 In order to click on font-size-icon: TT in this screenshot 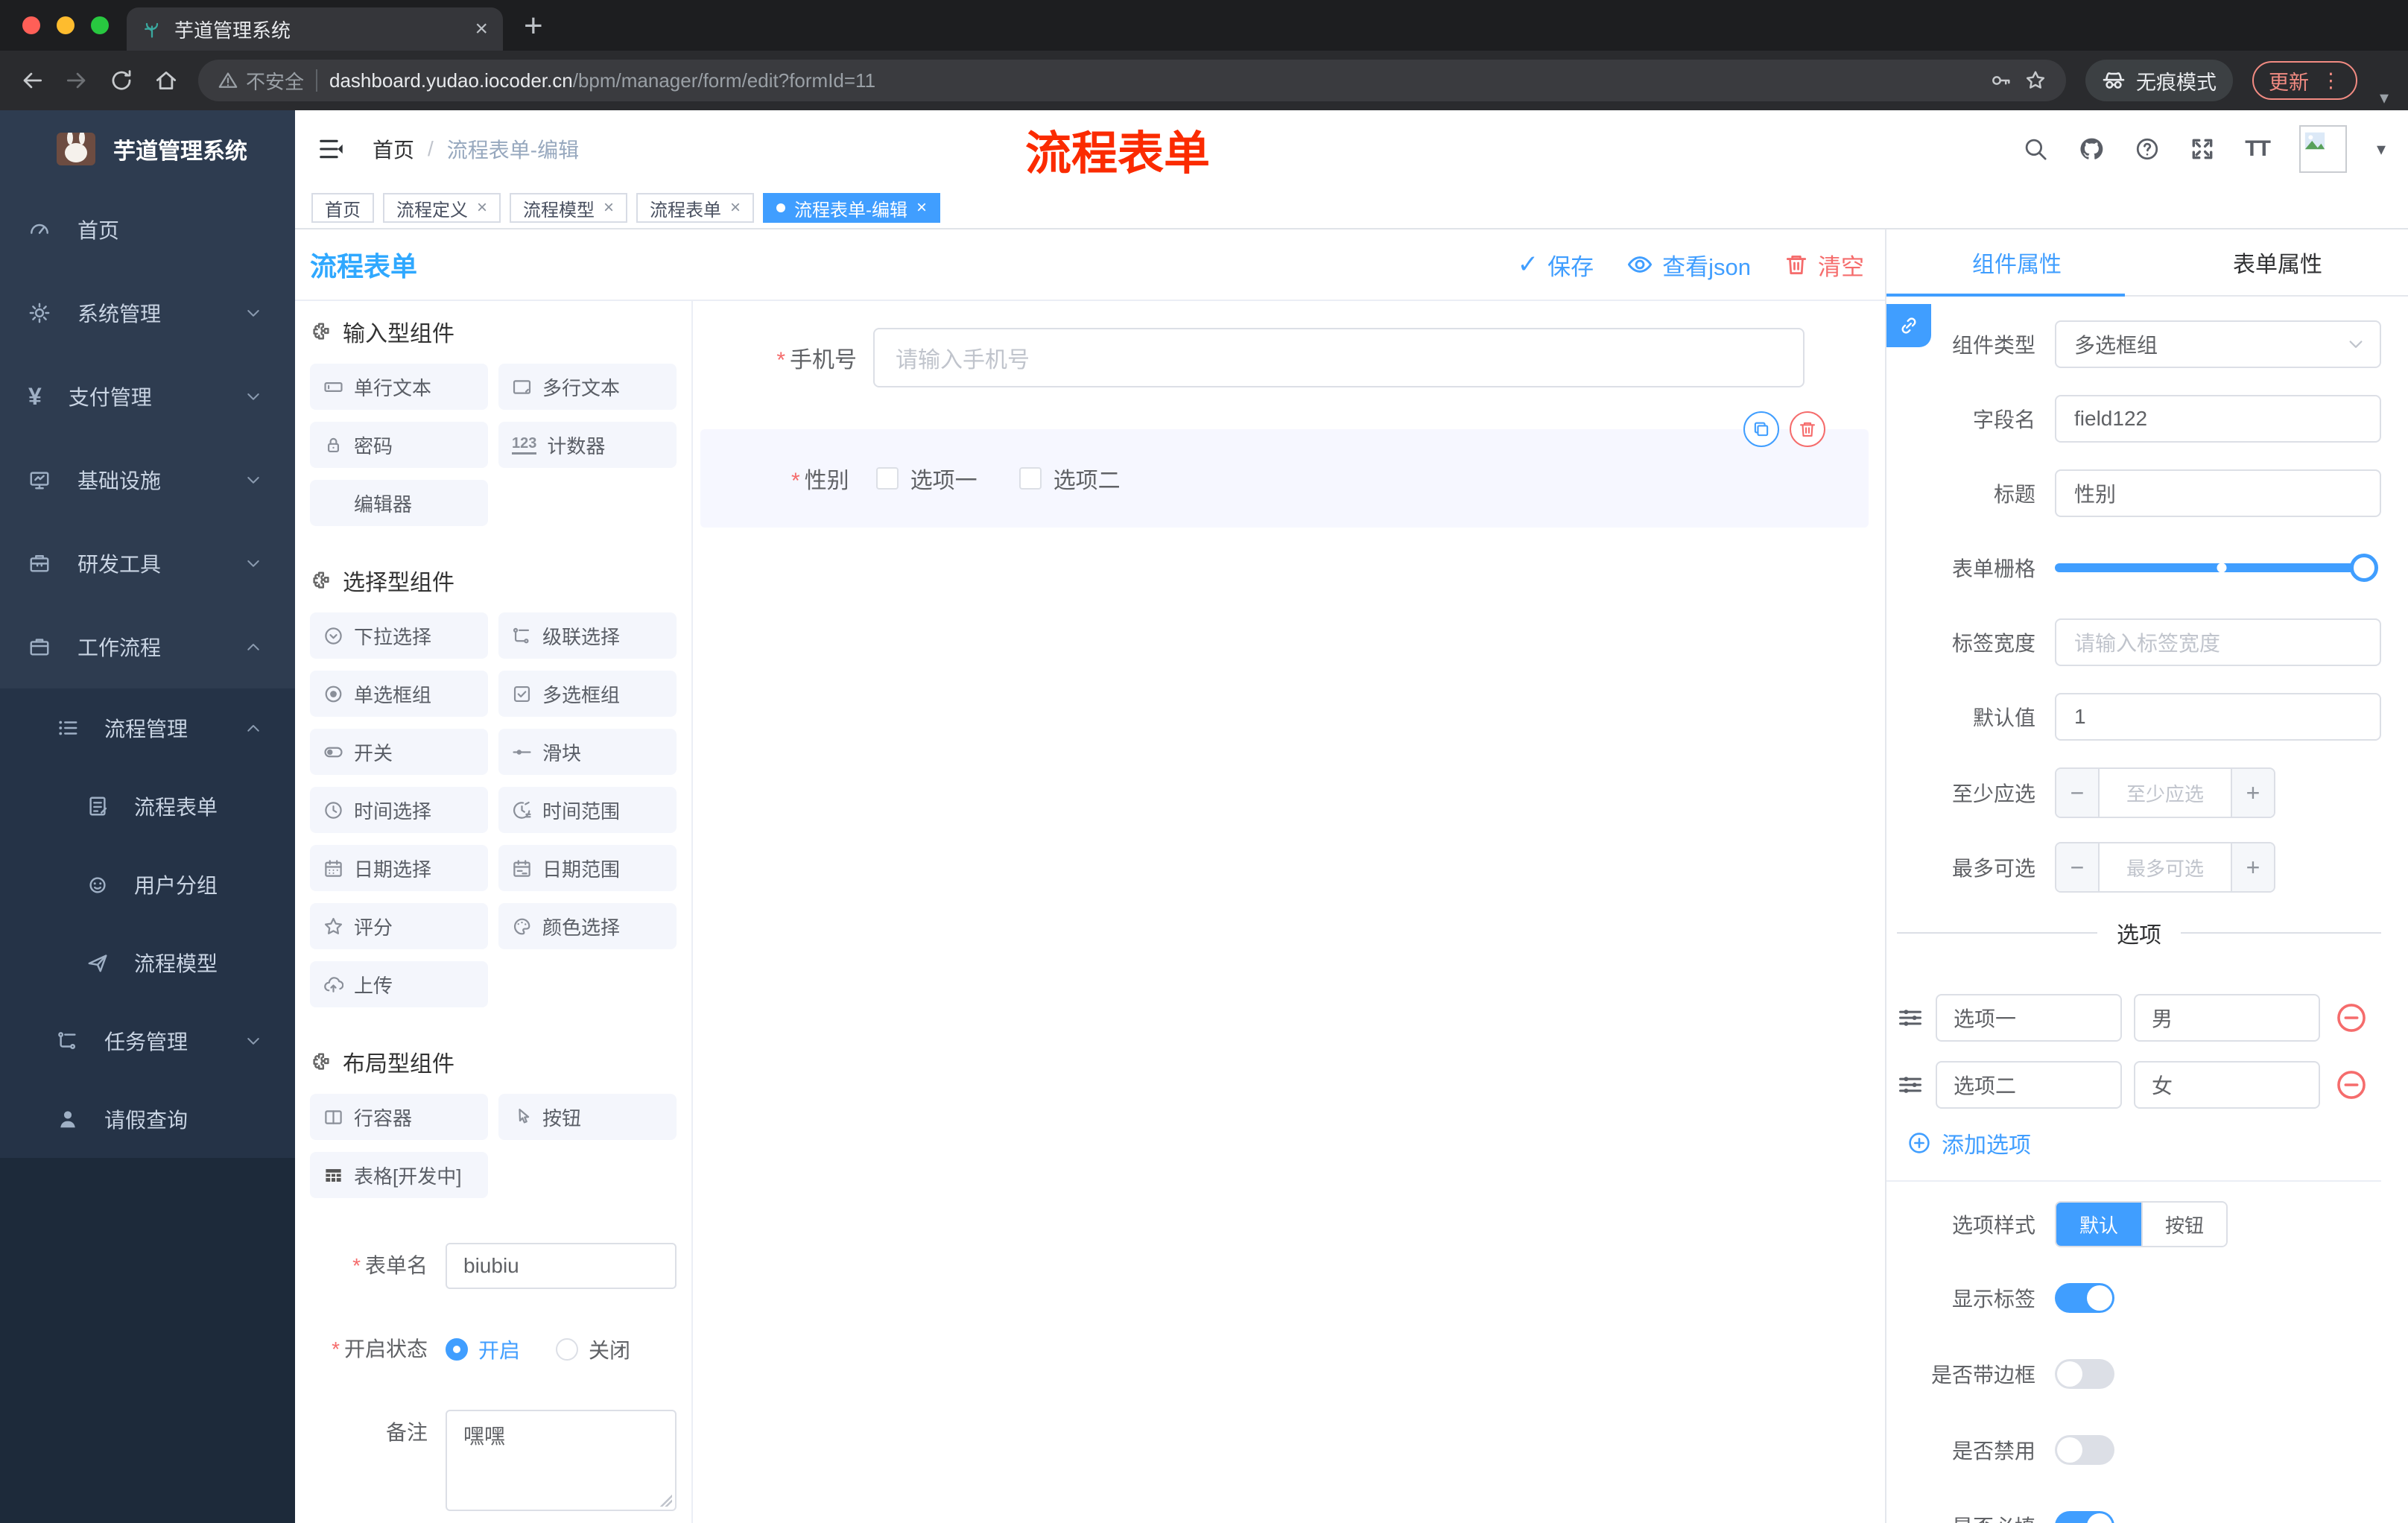, I will do `click(2258, 149)`.